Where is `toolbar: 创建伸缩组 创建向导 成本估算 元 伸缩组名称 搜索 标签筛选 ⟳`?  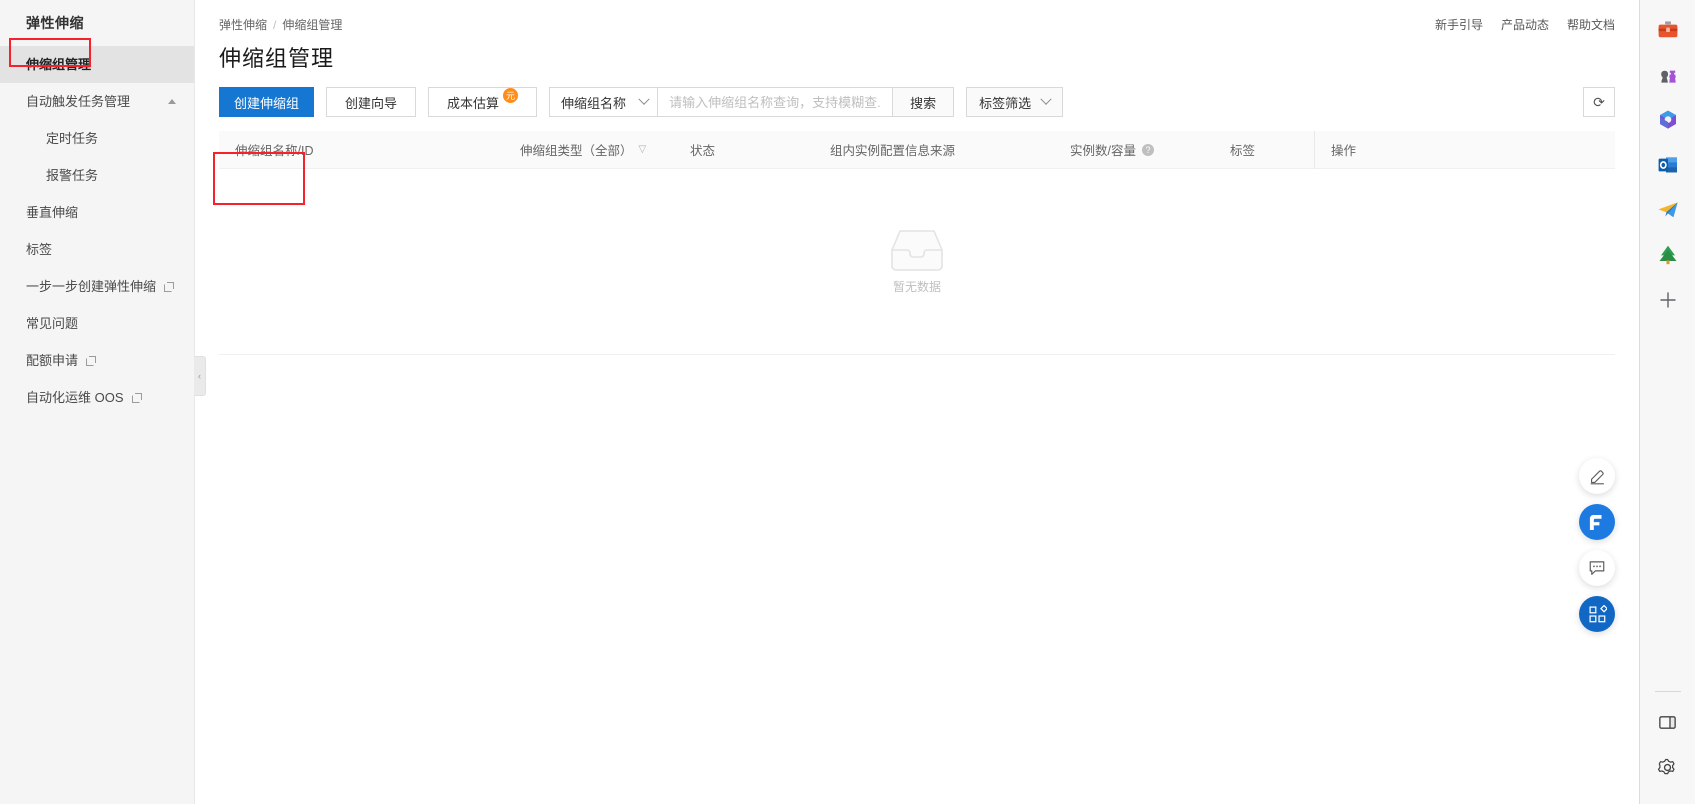 toolbar: 创建伸缩组 创建向导 成本估算 元 伸缩组名称 搜索 标签筛选 ⟳ is located at coordinates (917, 139).